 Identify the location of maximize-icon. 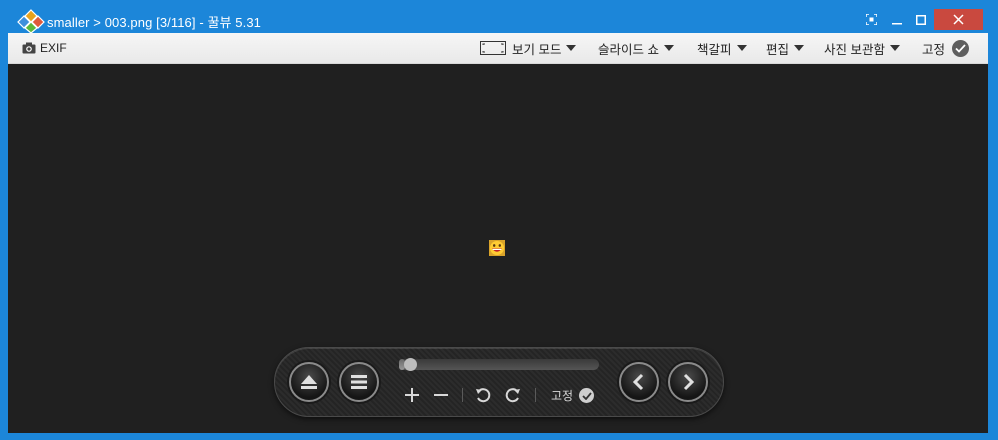
(921, 19).